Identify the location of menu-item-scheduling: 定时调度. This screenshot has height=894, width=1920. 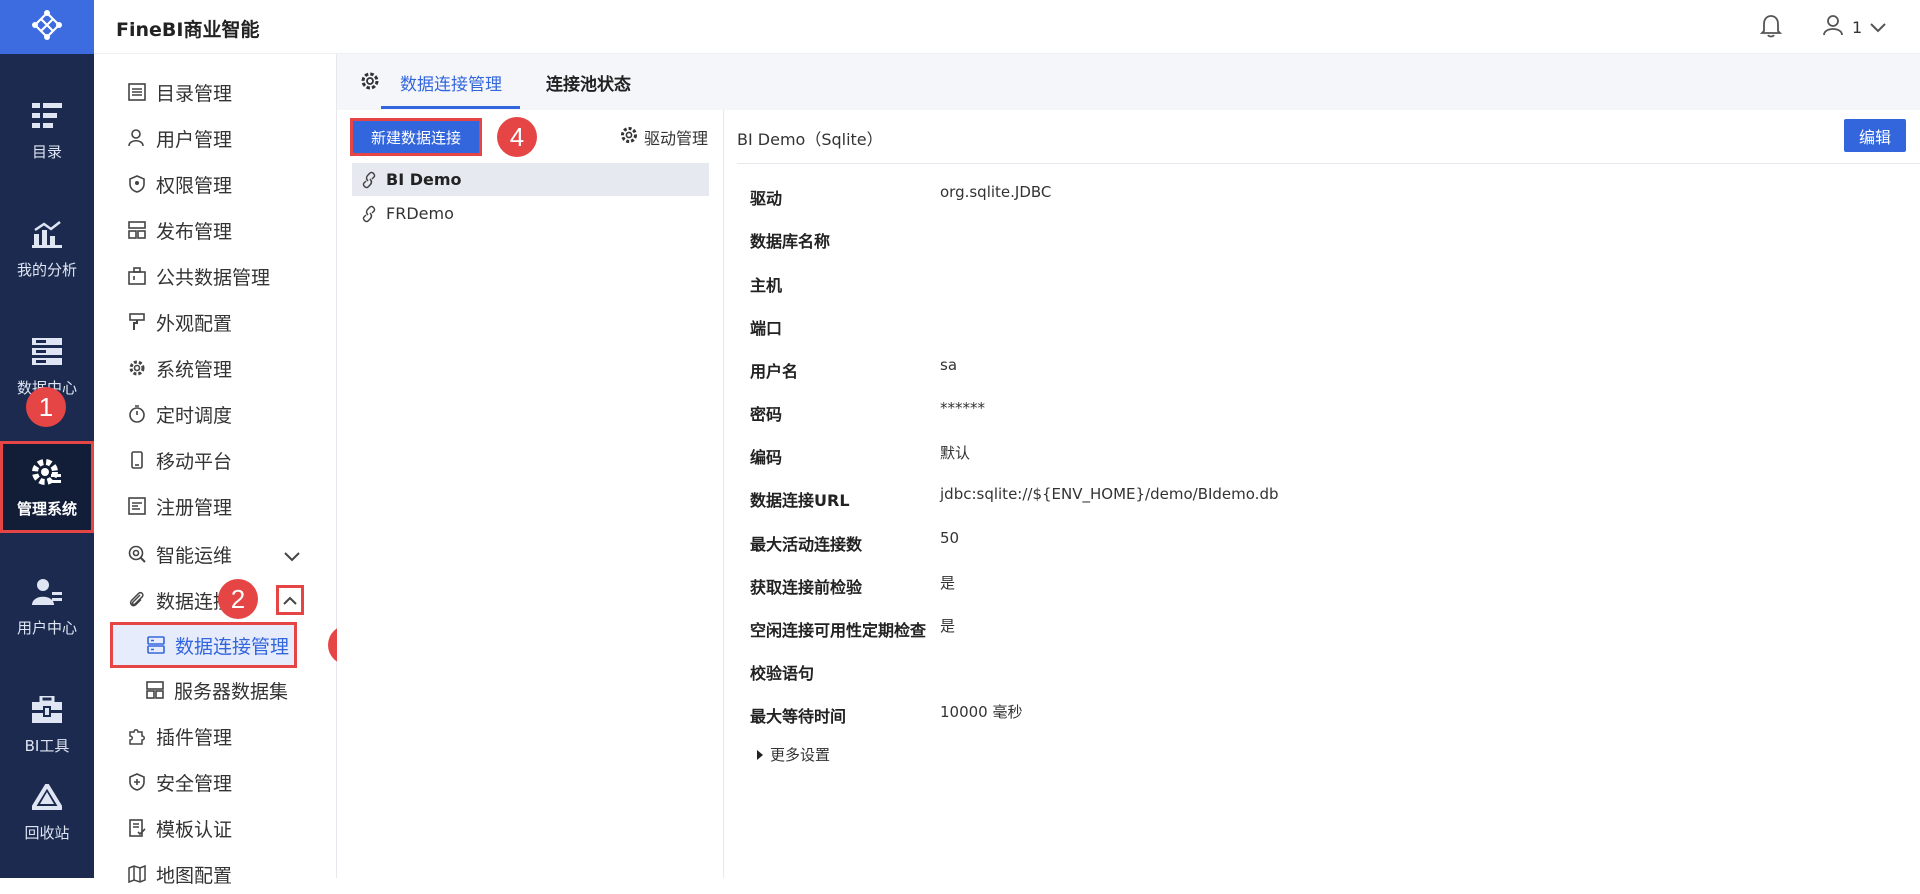
(215, 414).